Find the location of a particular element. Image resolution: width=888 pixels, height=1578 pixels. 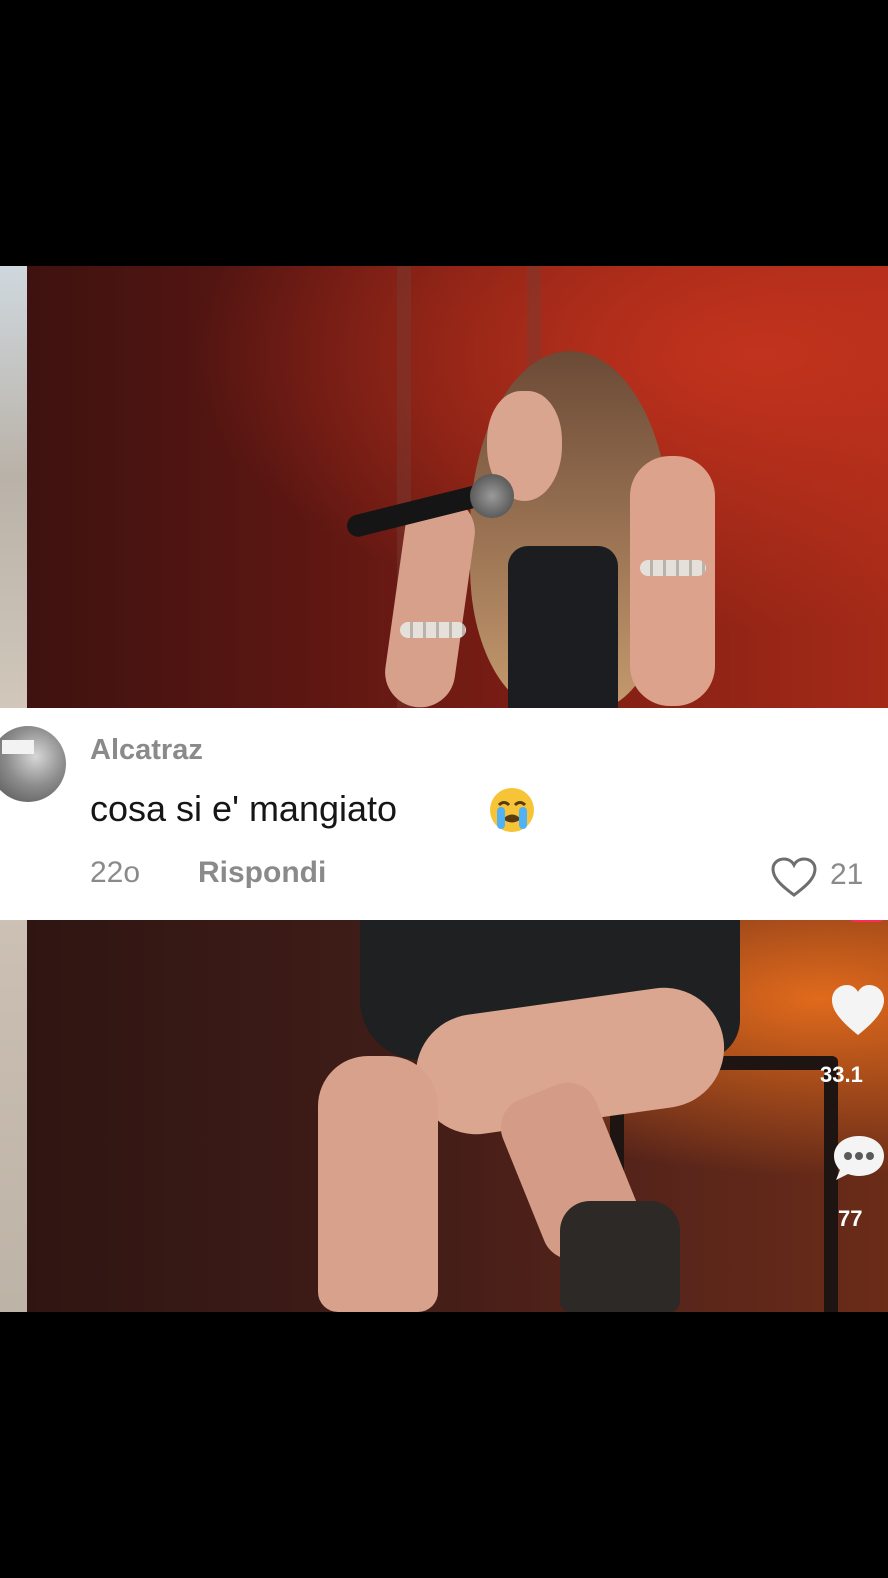

comment-username: Alcatraz is located at coordinates (146, 750).